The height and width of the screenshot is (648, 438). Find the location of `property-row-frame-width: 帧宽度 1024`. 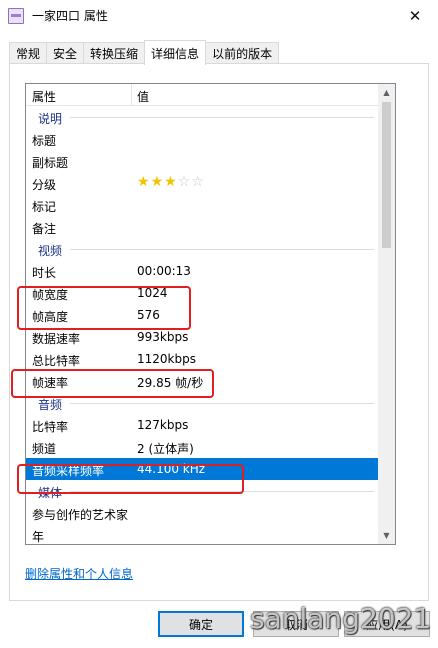

property-row-frame-width: 帧宽度 1024 is located at coordinates (202, 293).